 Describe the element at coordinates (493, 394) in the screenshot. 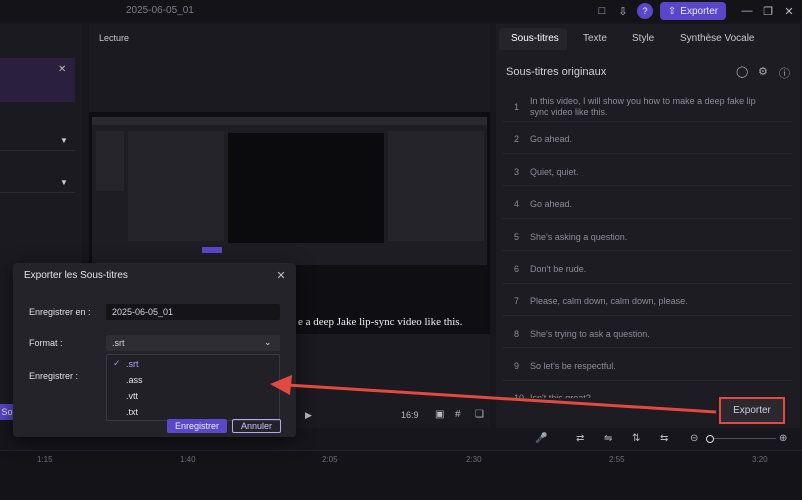

I see `annotation-arrow` at that location.